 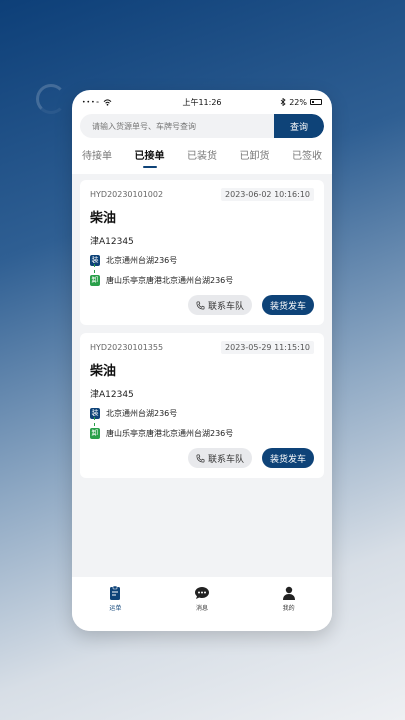 I want to click on order-time: 2023-05-29 11:15:10, so click(x=267, y=347).